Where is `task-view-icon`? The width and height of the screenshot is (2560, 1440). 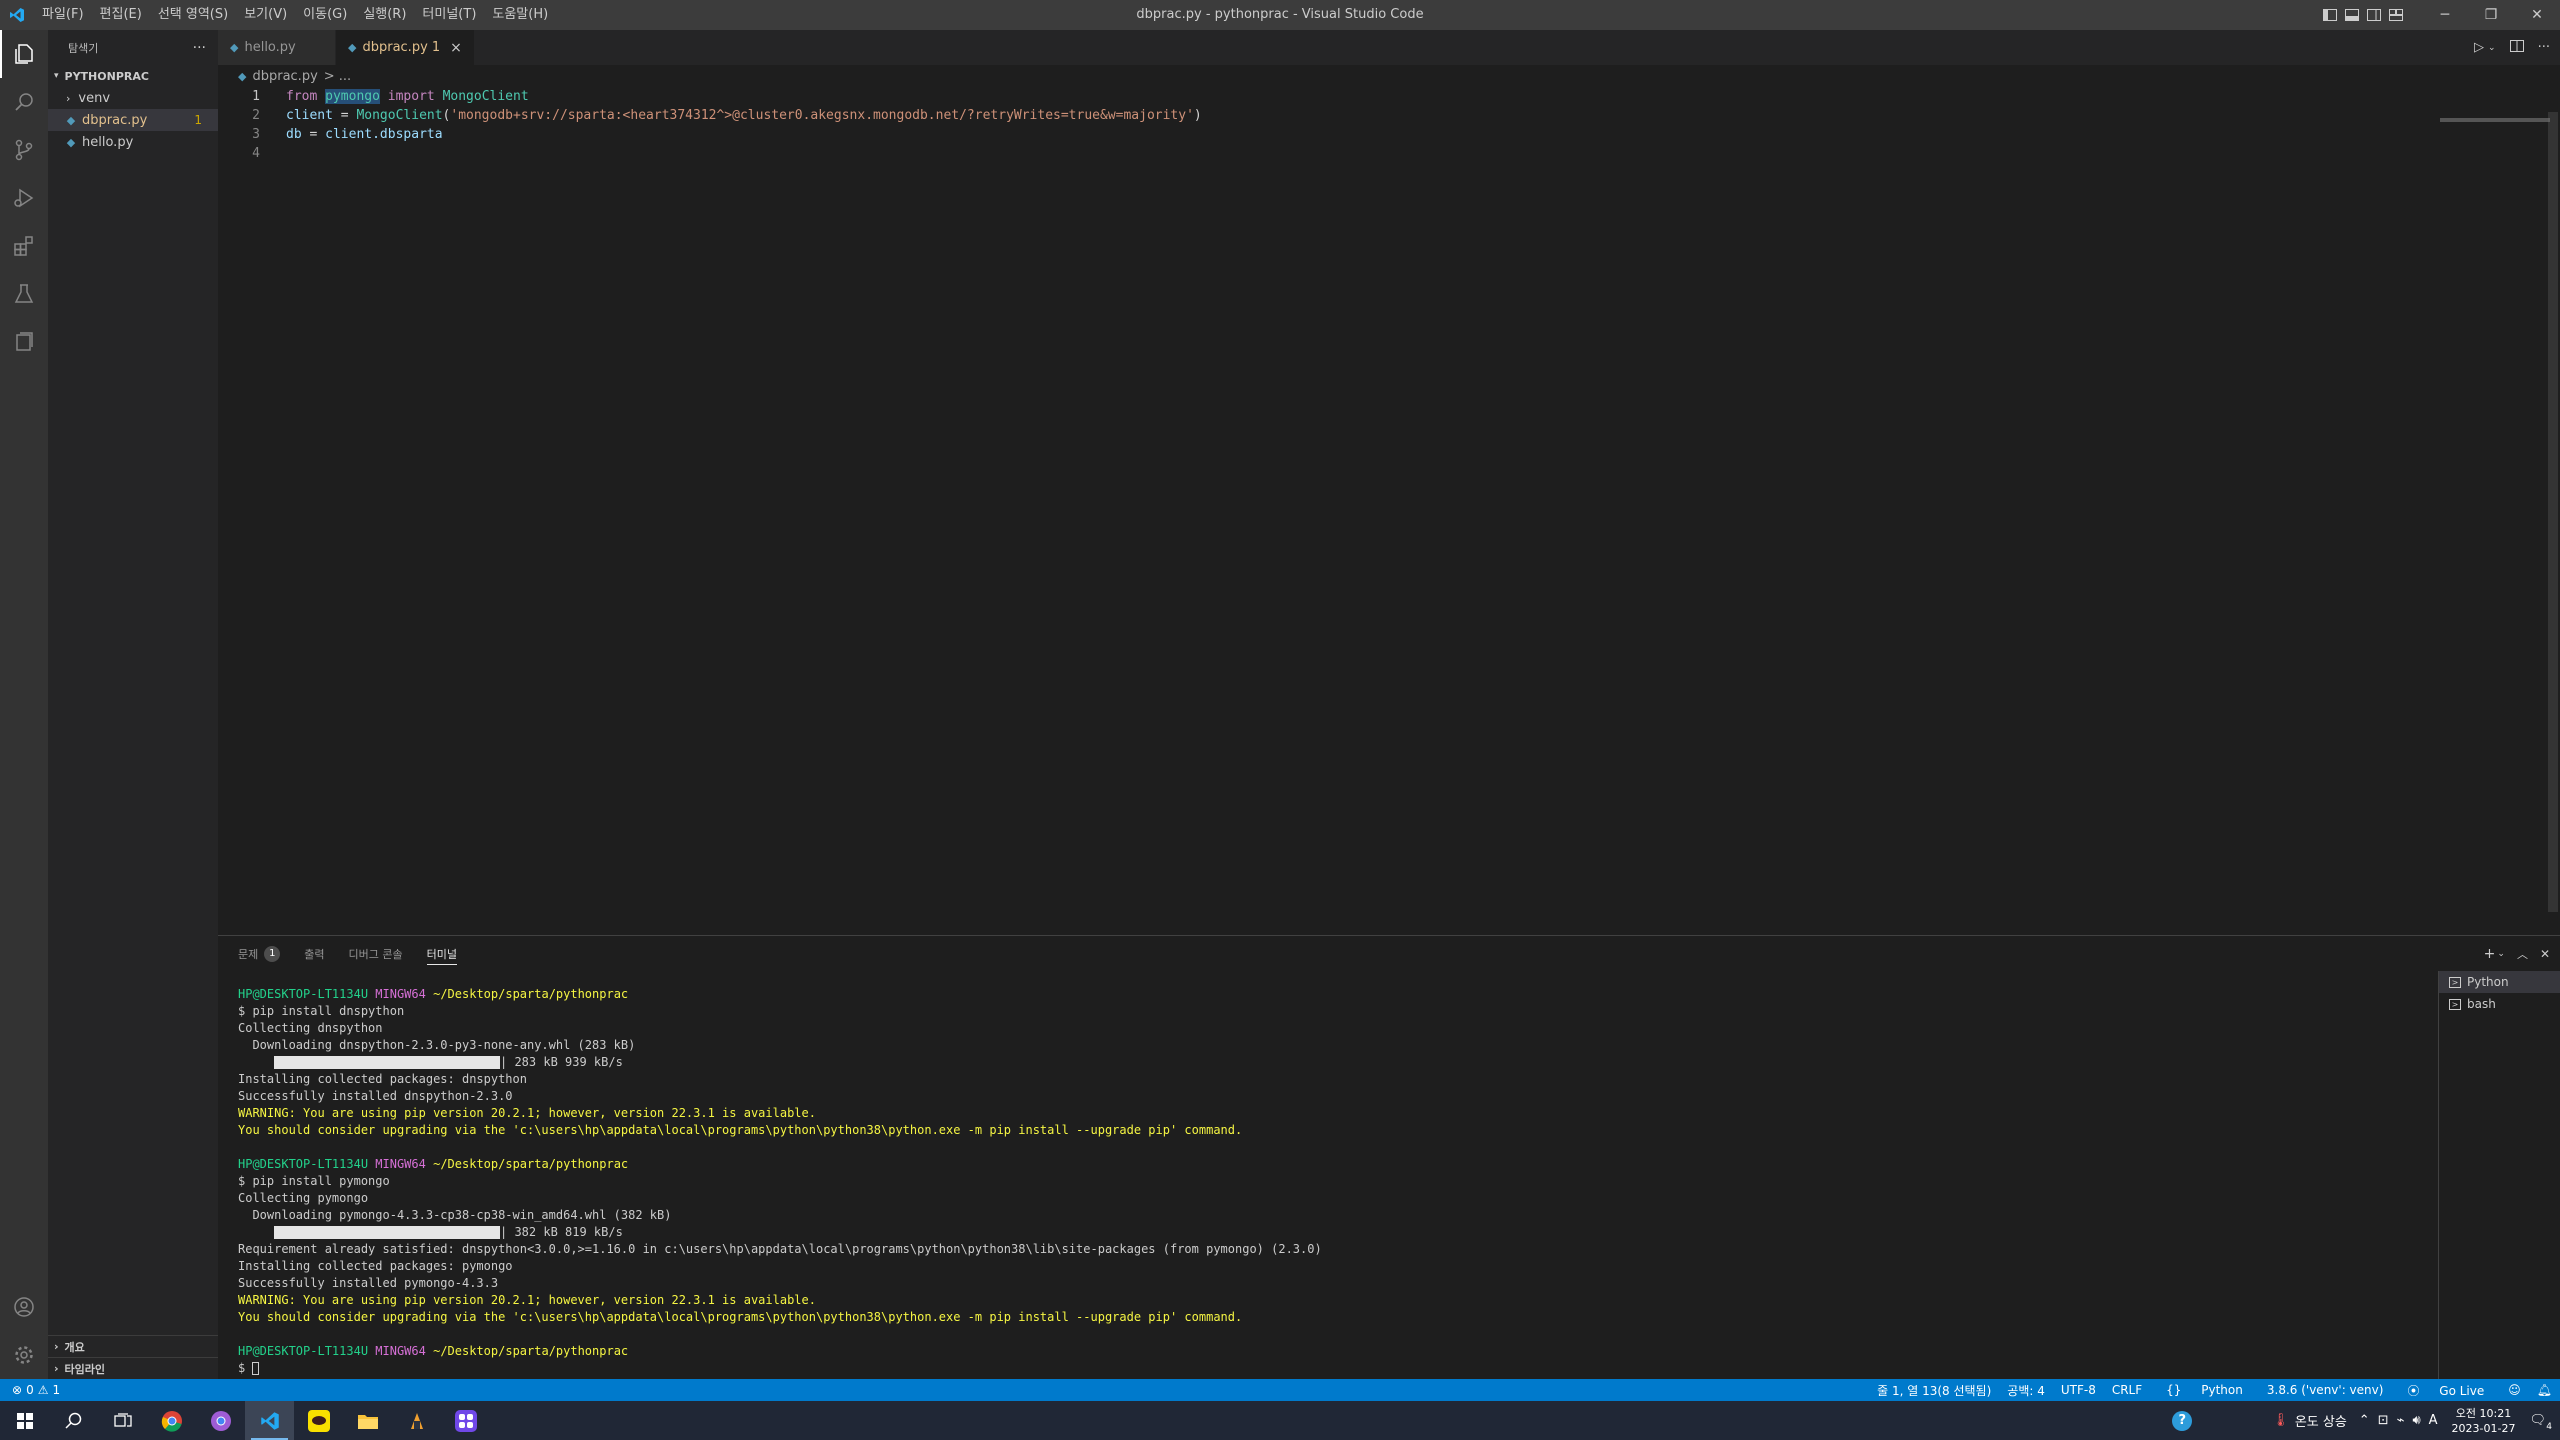
task-view-icon is located at coordinates (122, 1420).